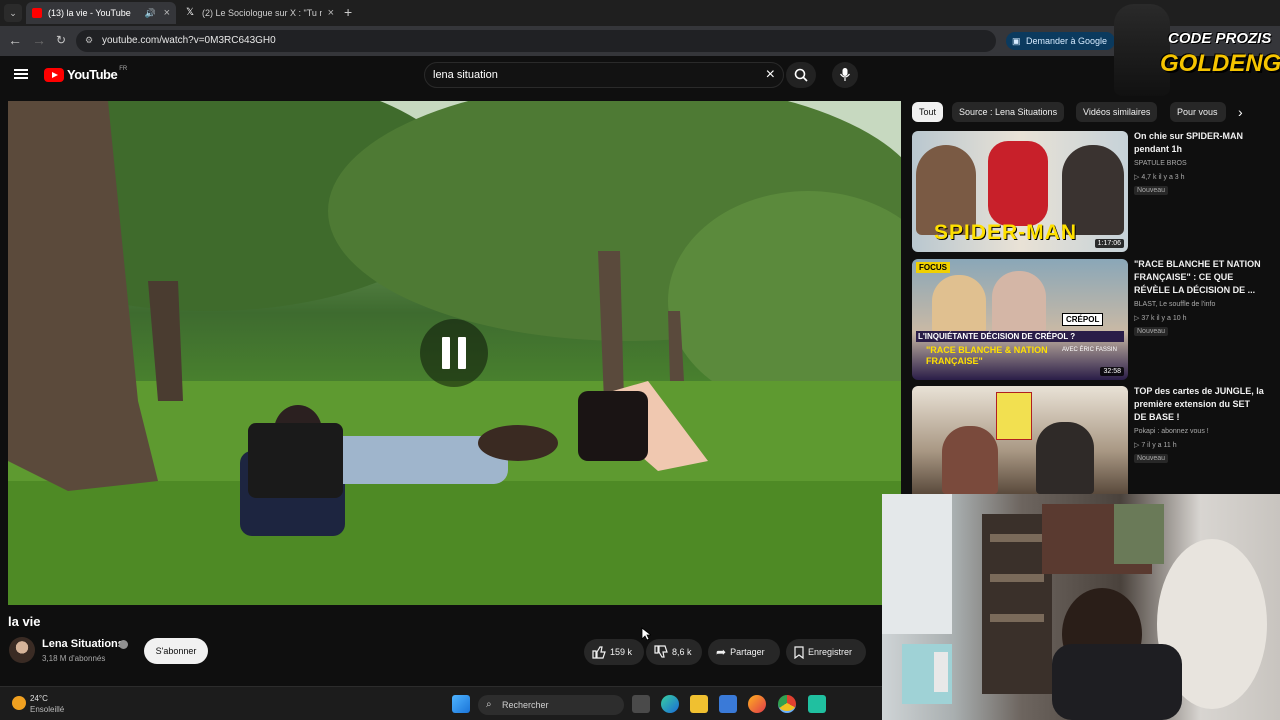 This screenshot has height=720, width=1280. I want to click on webcam-overlay, so click(1081, 607).